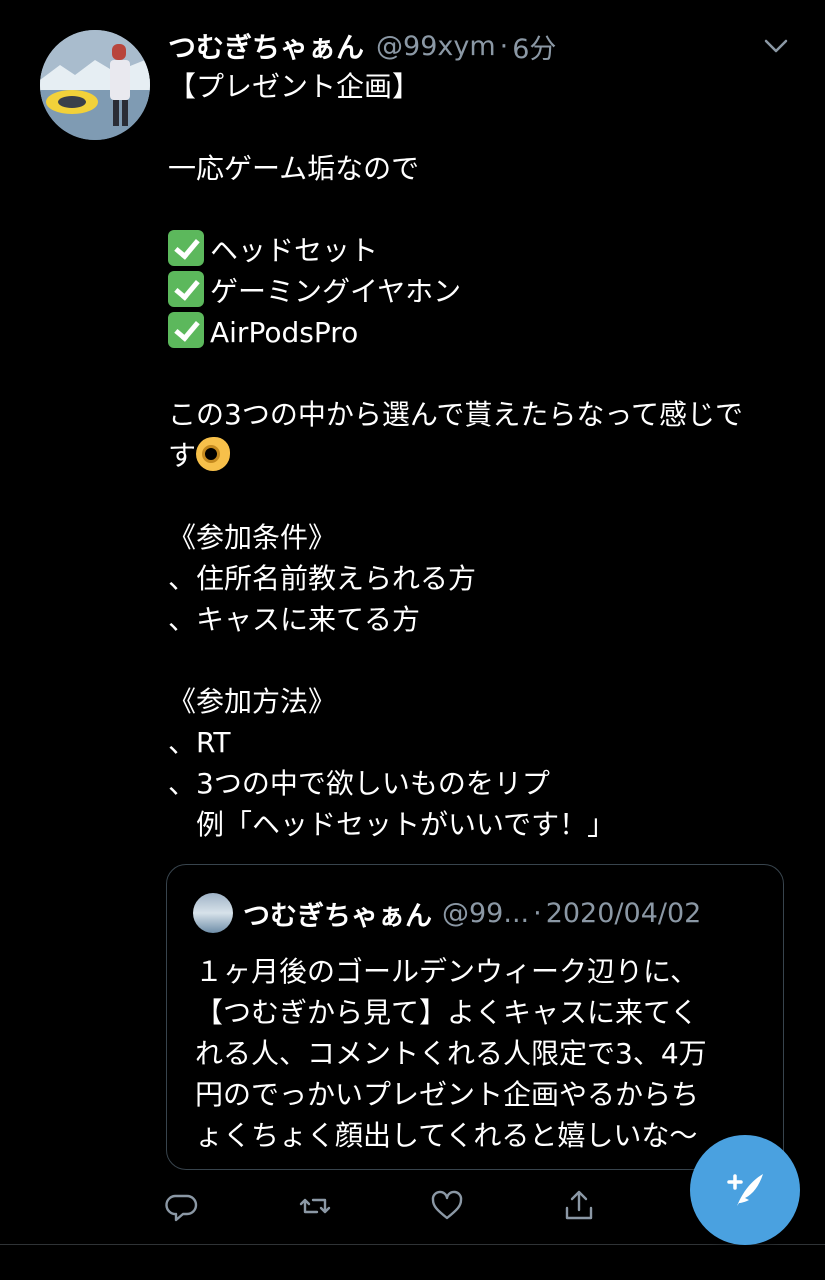  I want to click on quoted-line: 【つむぎから見て】よくキャスに来てく, so click(447, 1012).